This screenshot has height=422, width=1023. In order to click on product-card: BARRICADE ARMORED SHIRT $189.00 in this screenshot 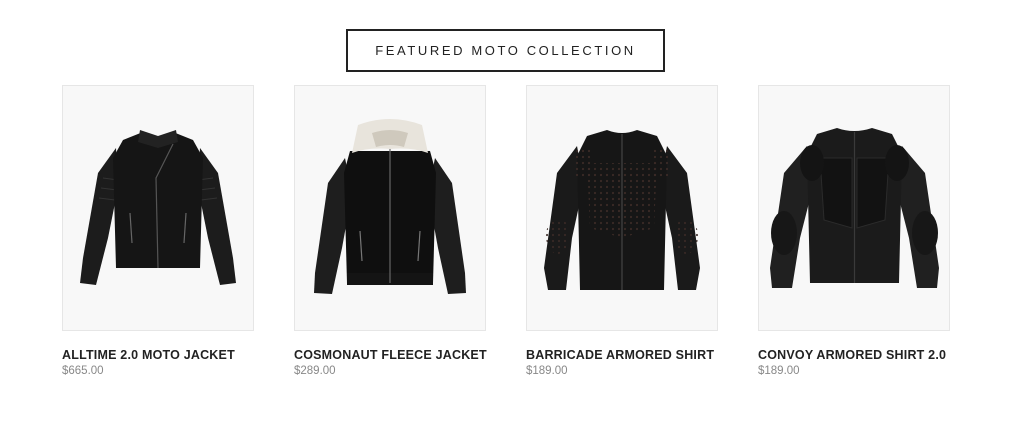, I will do `click(622, 231)`.